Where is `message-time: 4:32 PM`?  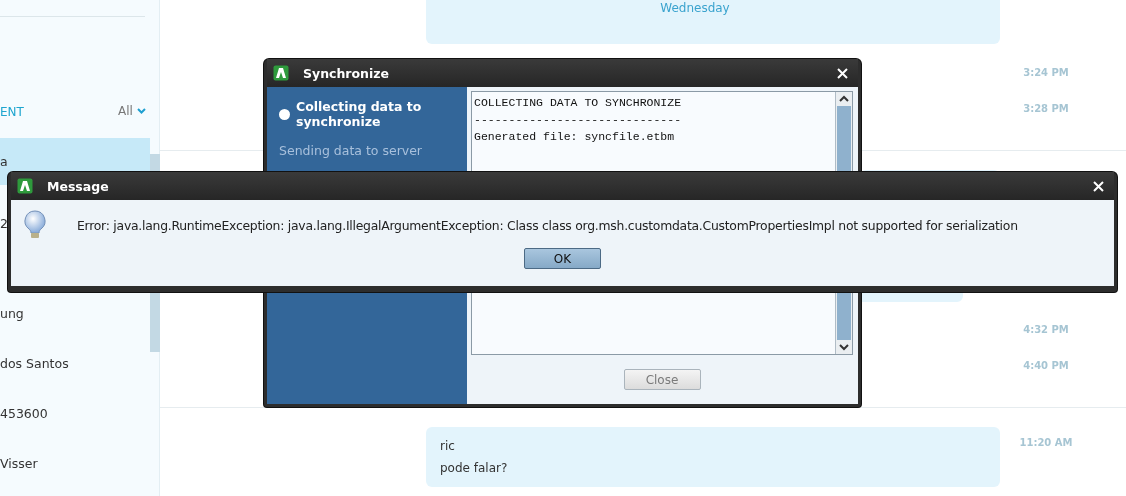 message-time: 4:32 PM is located at coordinates (1046, 329).